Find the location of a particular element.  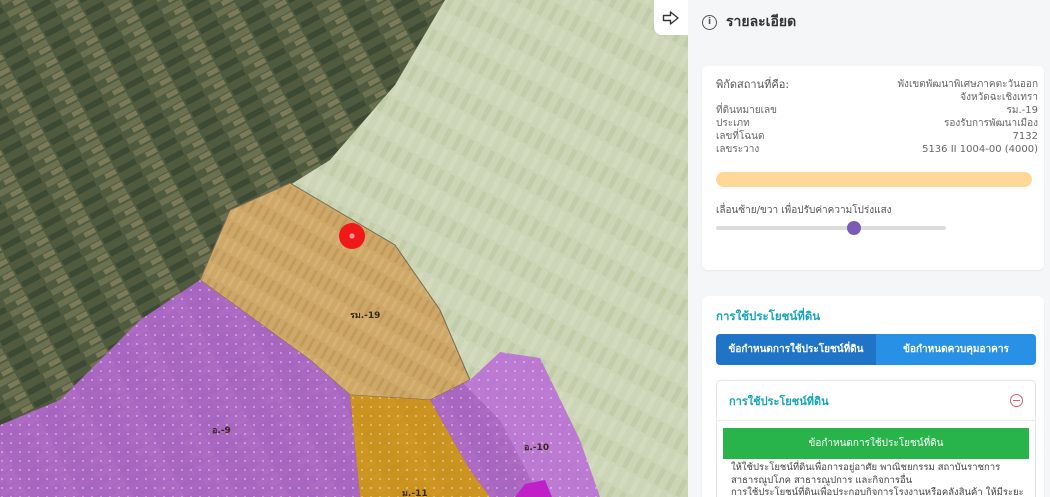

deed-row: เลขที่โฉนด 7132 is located at coordinates (877, 136).